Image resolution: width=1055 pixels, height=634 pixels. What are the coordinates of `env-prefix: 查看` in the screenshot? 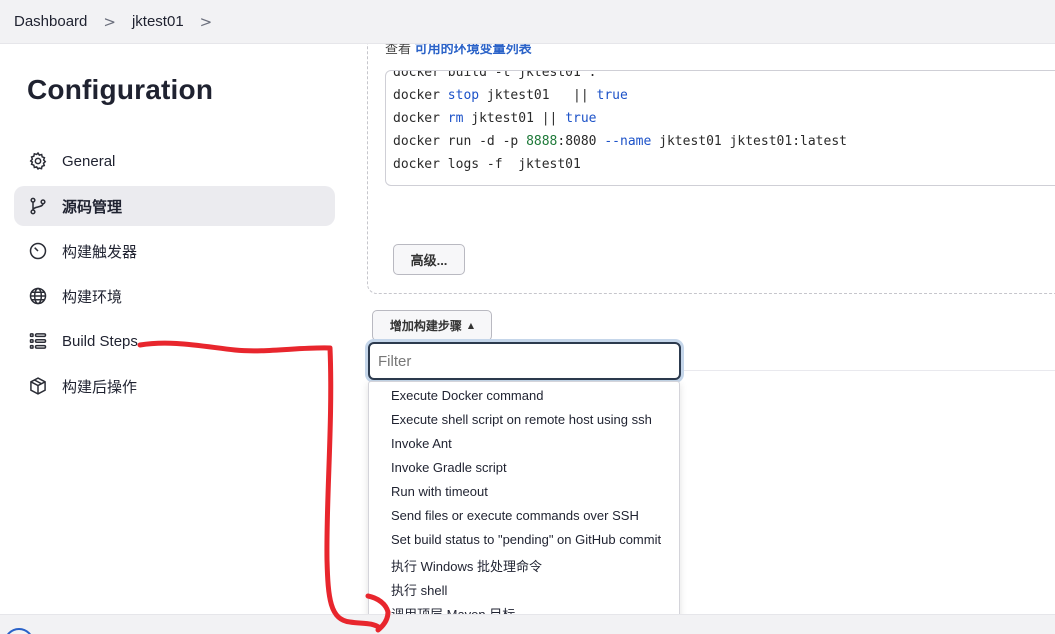 It's located at (398, 50).